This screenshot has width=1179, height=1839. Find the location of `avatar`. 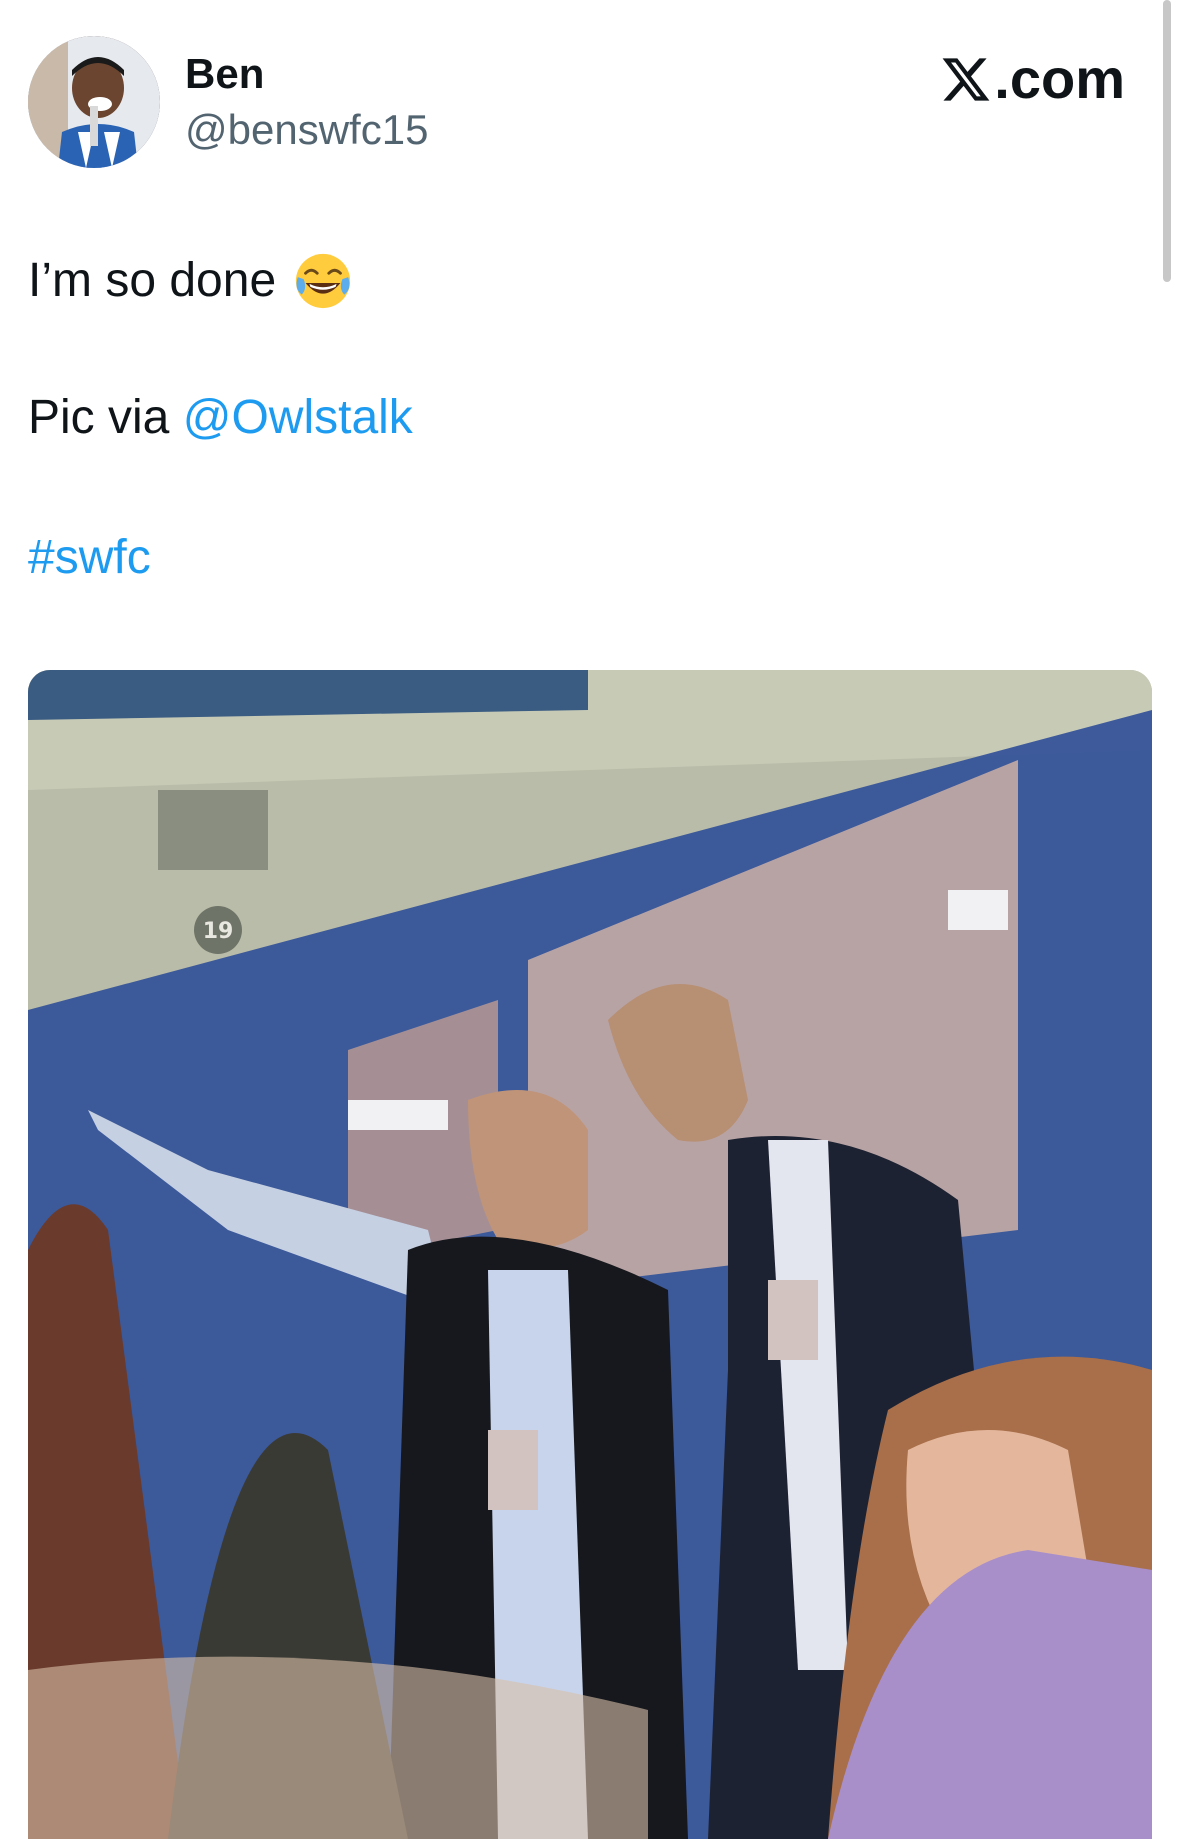

avatar is located at coordinates (94, 102).